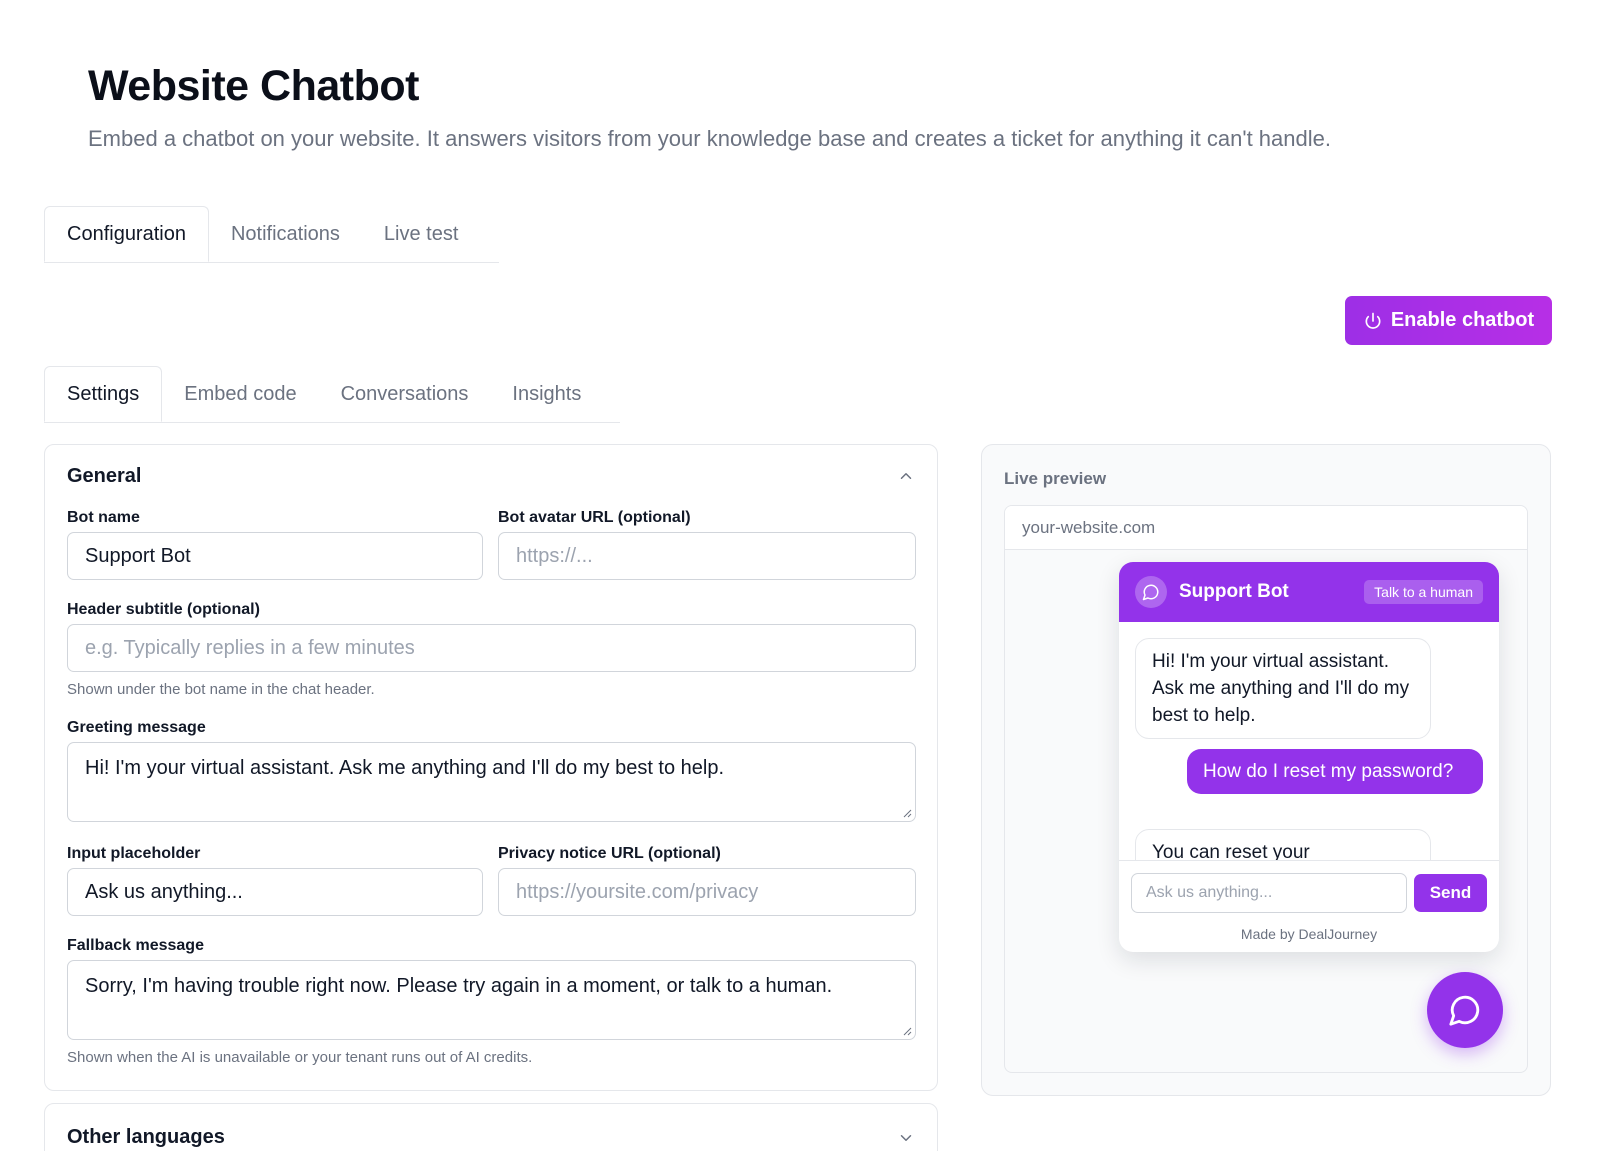  Describe the element at coordinates (103, 394) in the screenshot. I see `tab-settings: Settings` at that location.